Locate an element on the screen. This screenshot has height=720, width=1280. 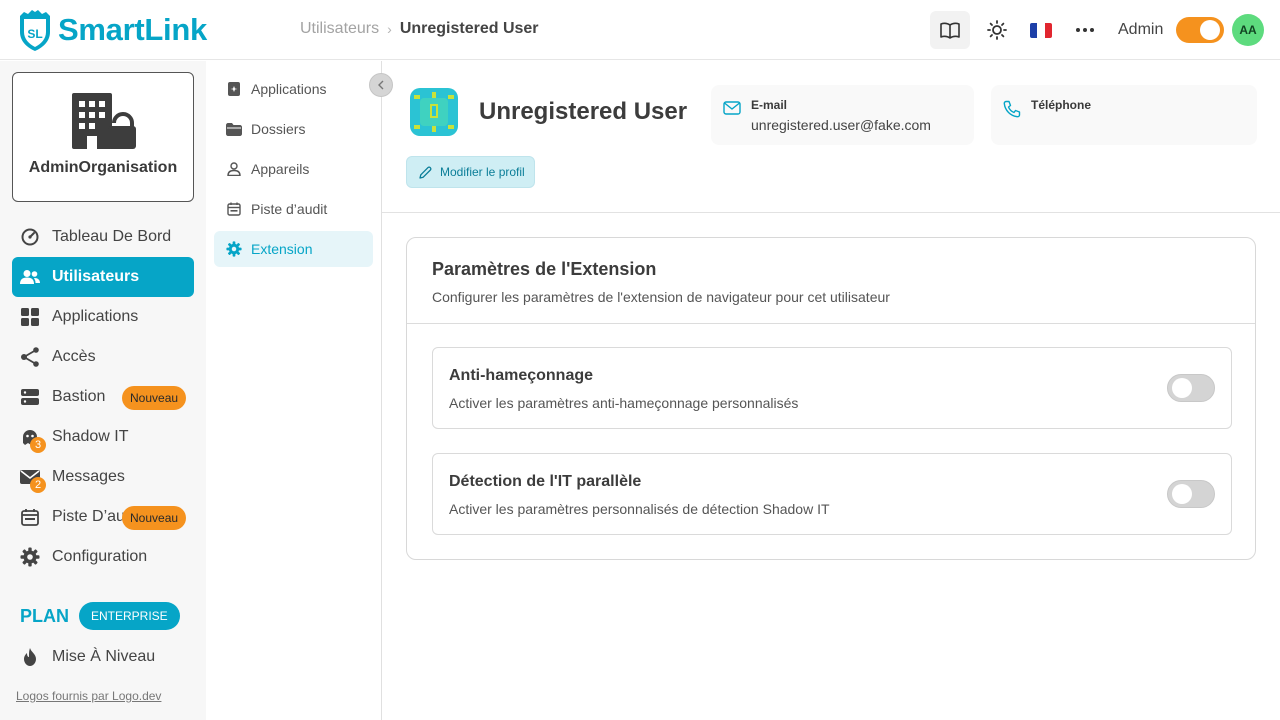
subnav-item-extension: Extension is located at coordinates (293, 249).